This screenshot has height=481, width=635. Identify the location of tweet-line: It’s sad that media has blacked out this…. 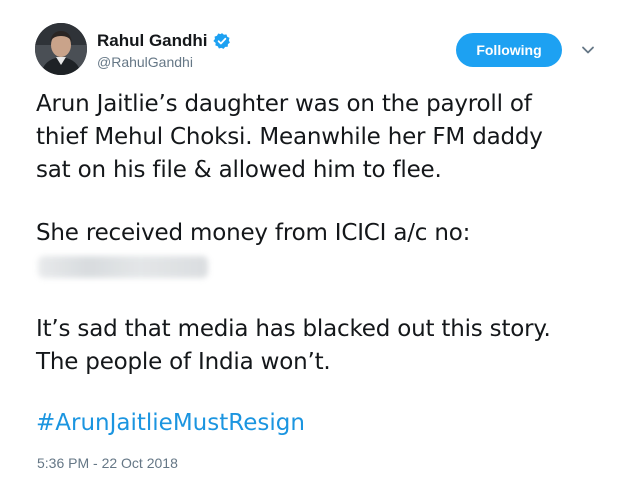
(293, 329).